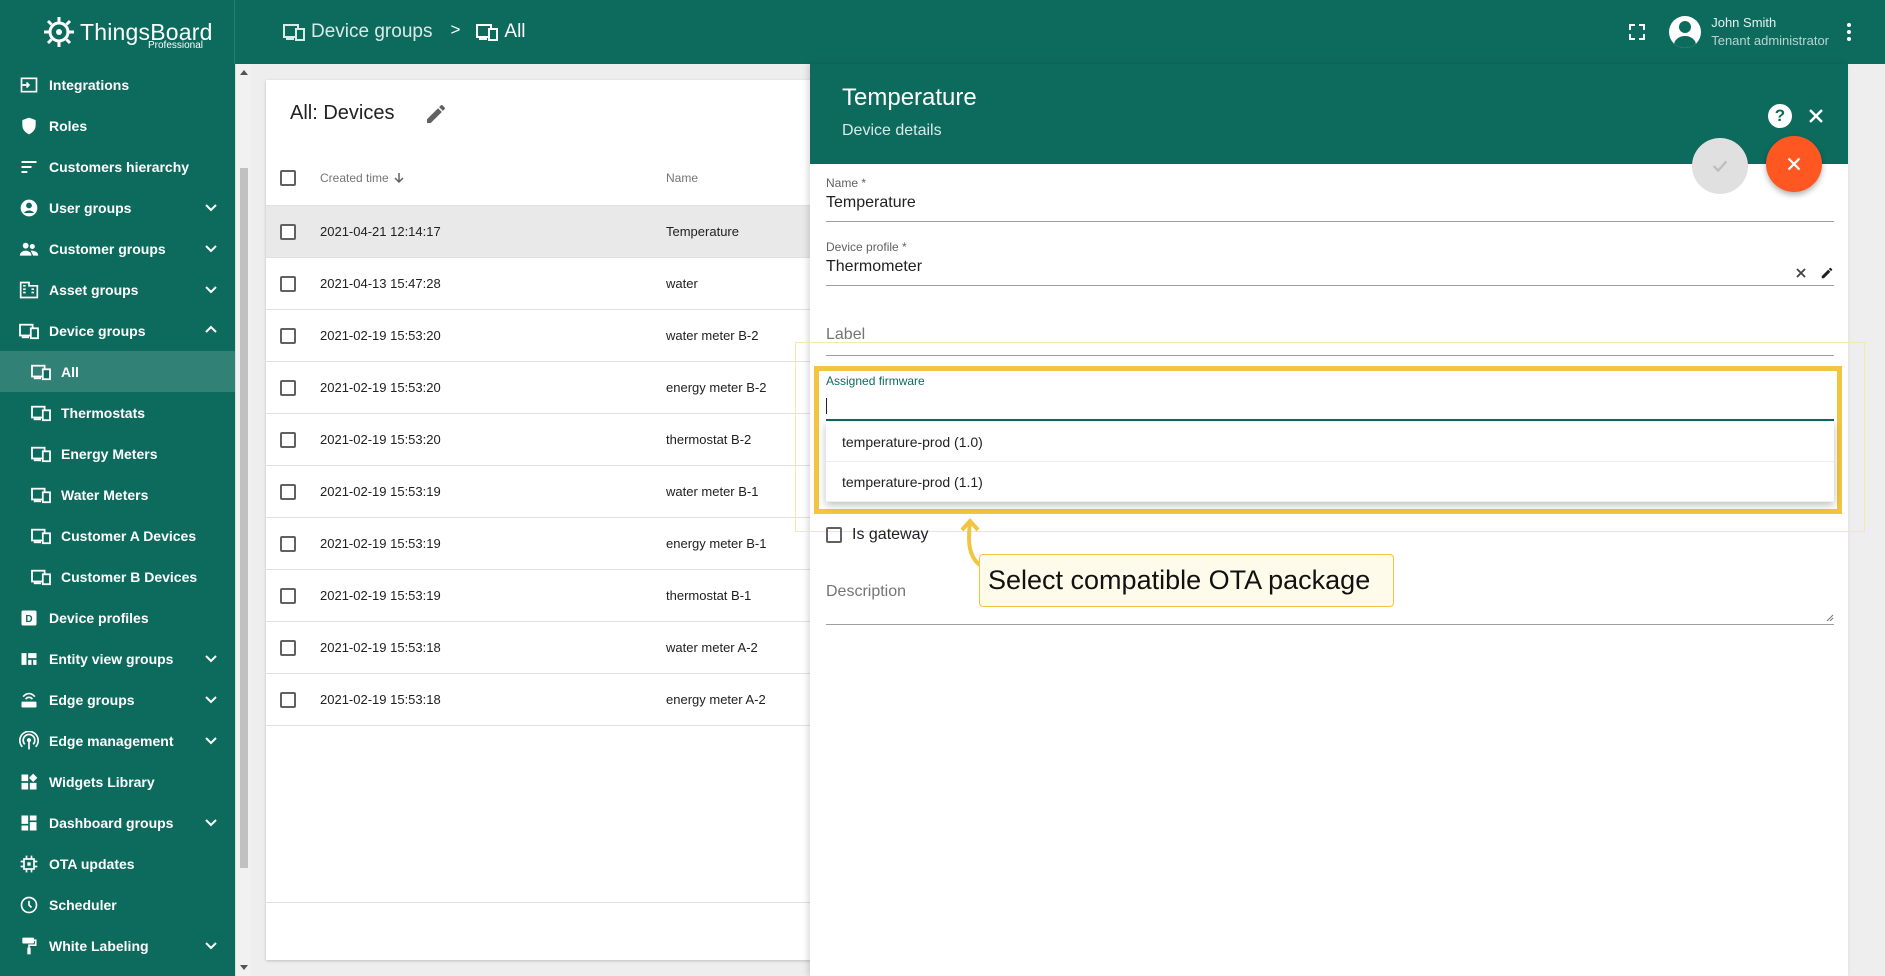 This screenshot has height=976, width=1885. I want to click on scroll-up-arrow, so click(244, 72).